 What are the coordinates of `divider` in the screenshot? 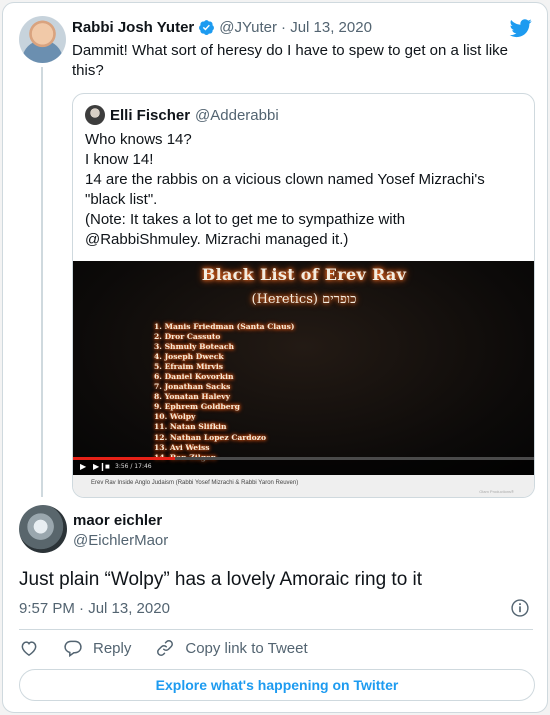 It's located at (276, 629).